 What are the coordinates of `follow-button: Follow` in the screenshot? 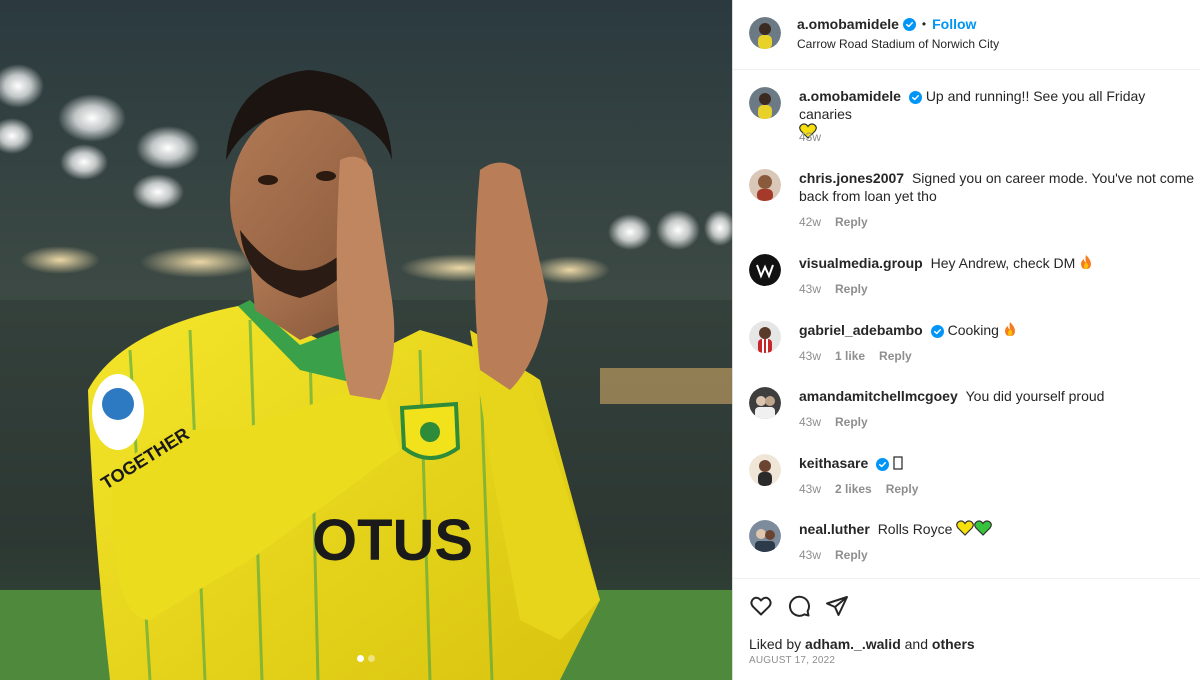 It's located at (954, 24).